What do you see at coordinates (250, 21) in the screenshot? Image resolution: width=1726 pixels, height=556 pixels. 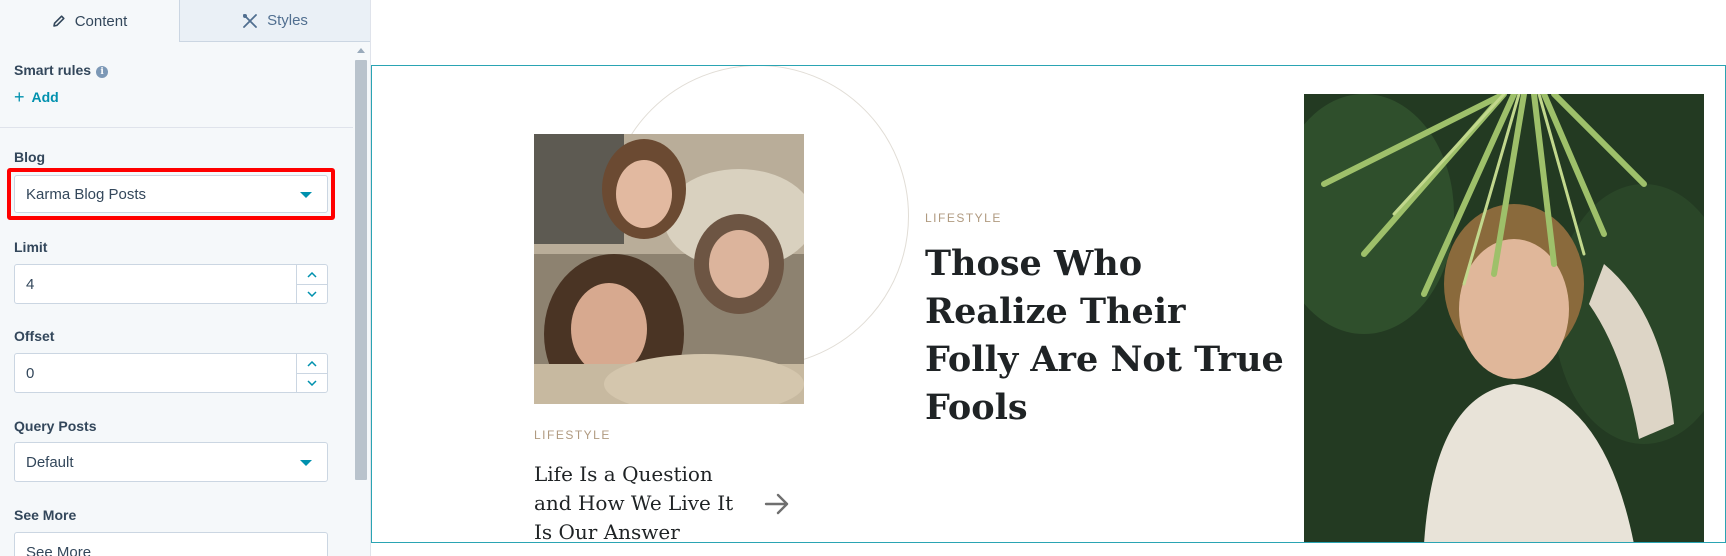 I see `tools-icon` at bounding box center [250, 21].